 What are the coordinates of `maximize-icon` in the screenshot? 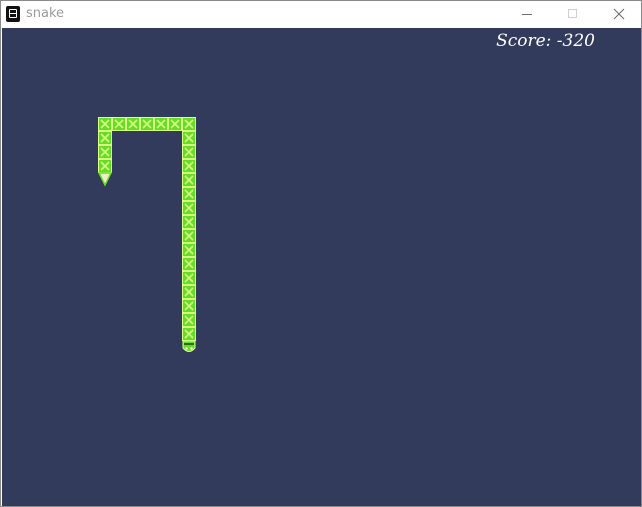 It's located at (572, 13).